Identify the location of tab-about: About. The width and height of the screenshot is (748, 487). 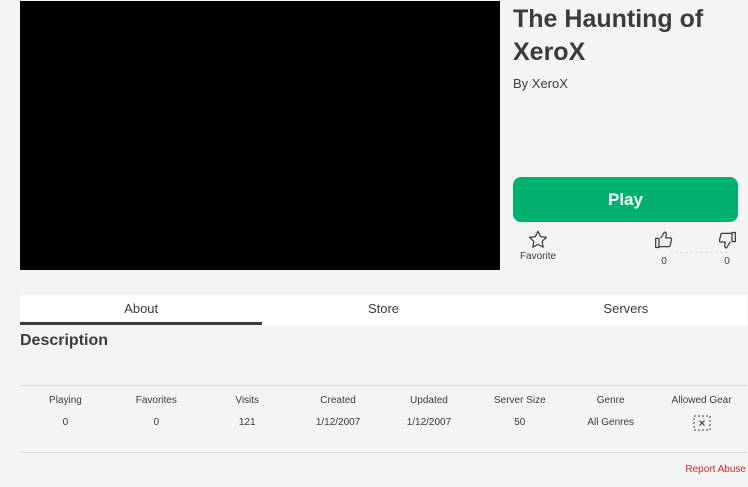
(141, 310).